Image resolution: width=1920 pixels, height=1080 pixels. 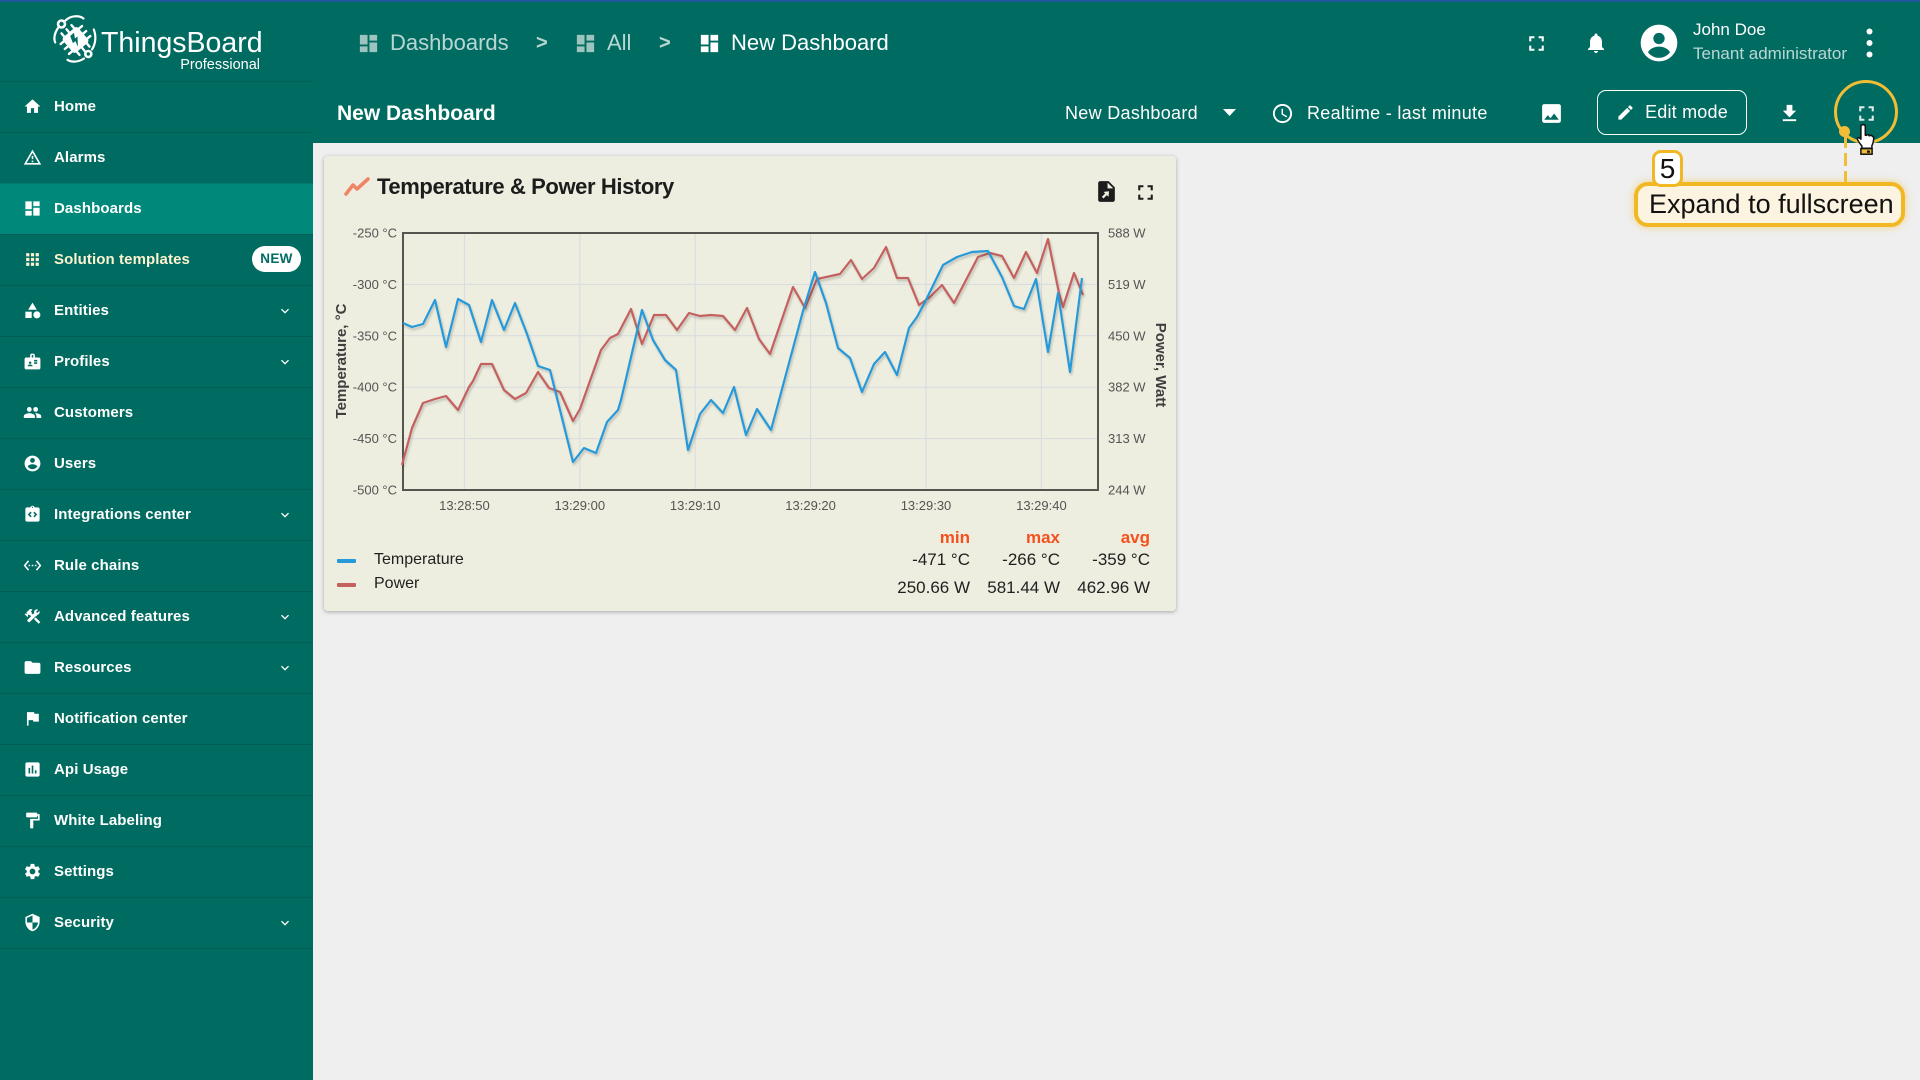 What do you see at coordinates (375, 284) in the screenshot?
I see `svg-text: -300 °C` at bounding box center [375, 284].